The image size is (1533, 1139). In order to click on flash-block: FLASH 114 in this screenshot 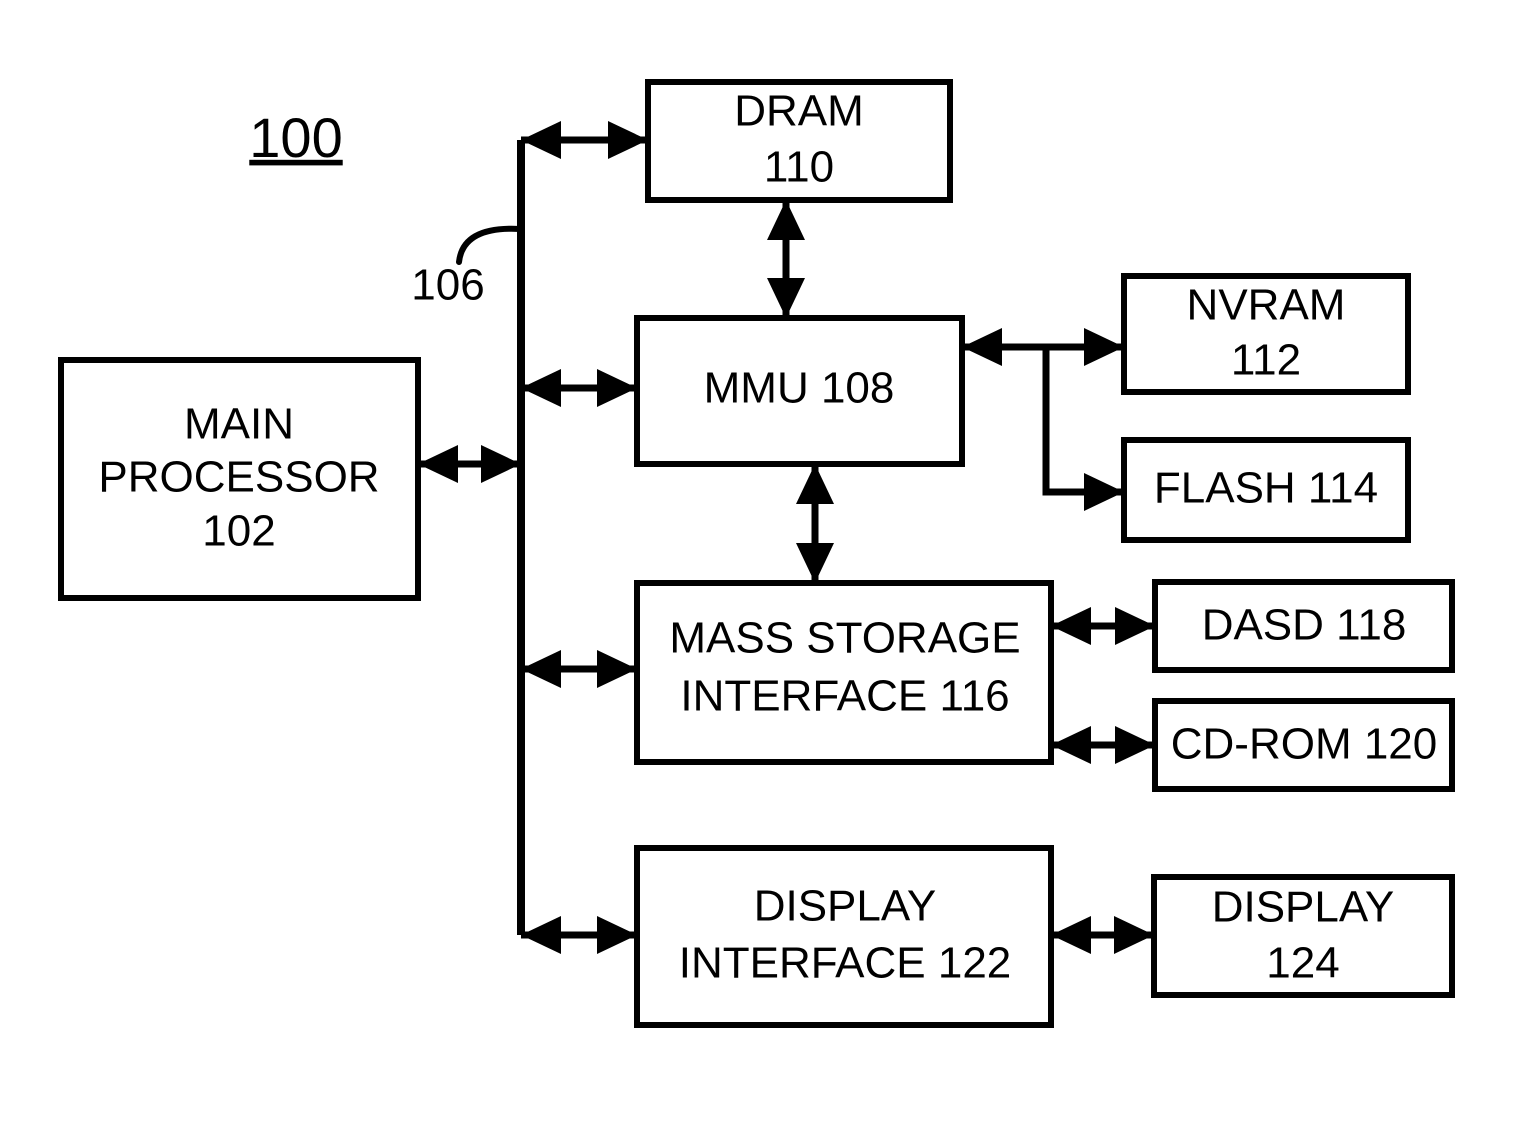, I will do `click(1266, 490)`.